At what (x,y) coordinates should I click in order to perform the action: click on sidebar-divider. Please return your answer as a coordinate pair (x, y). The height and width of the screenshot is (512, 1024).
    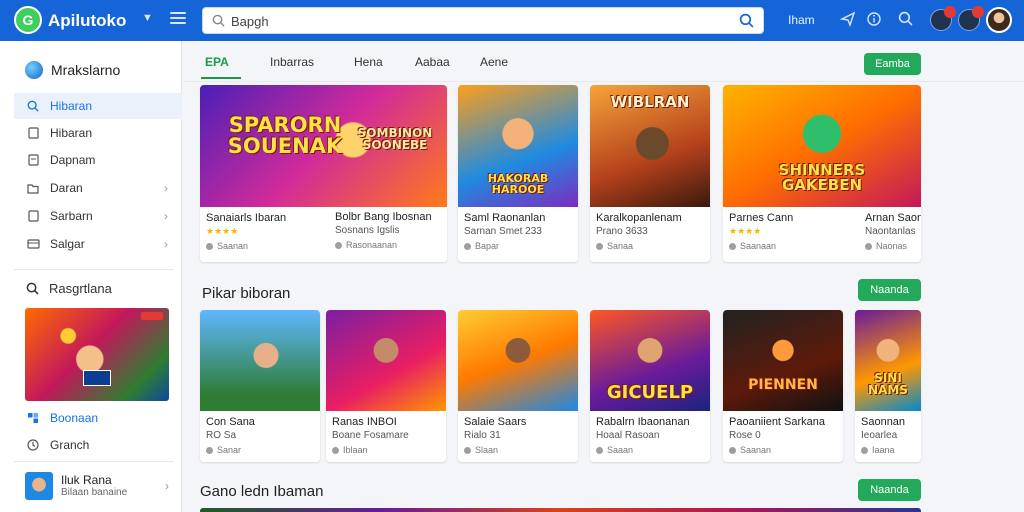
    Looking at the image, I should click on (94, 269).